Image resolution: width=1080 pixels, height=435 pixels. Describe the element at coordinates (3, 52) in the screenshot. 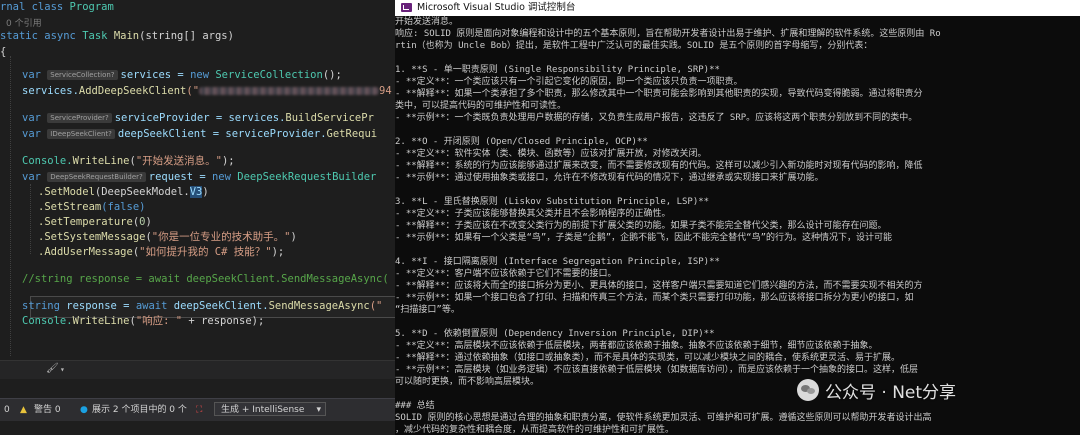

I see `code-line-4: {` at that location.